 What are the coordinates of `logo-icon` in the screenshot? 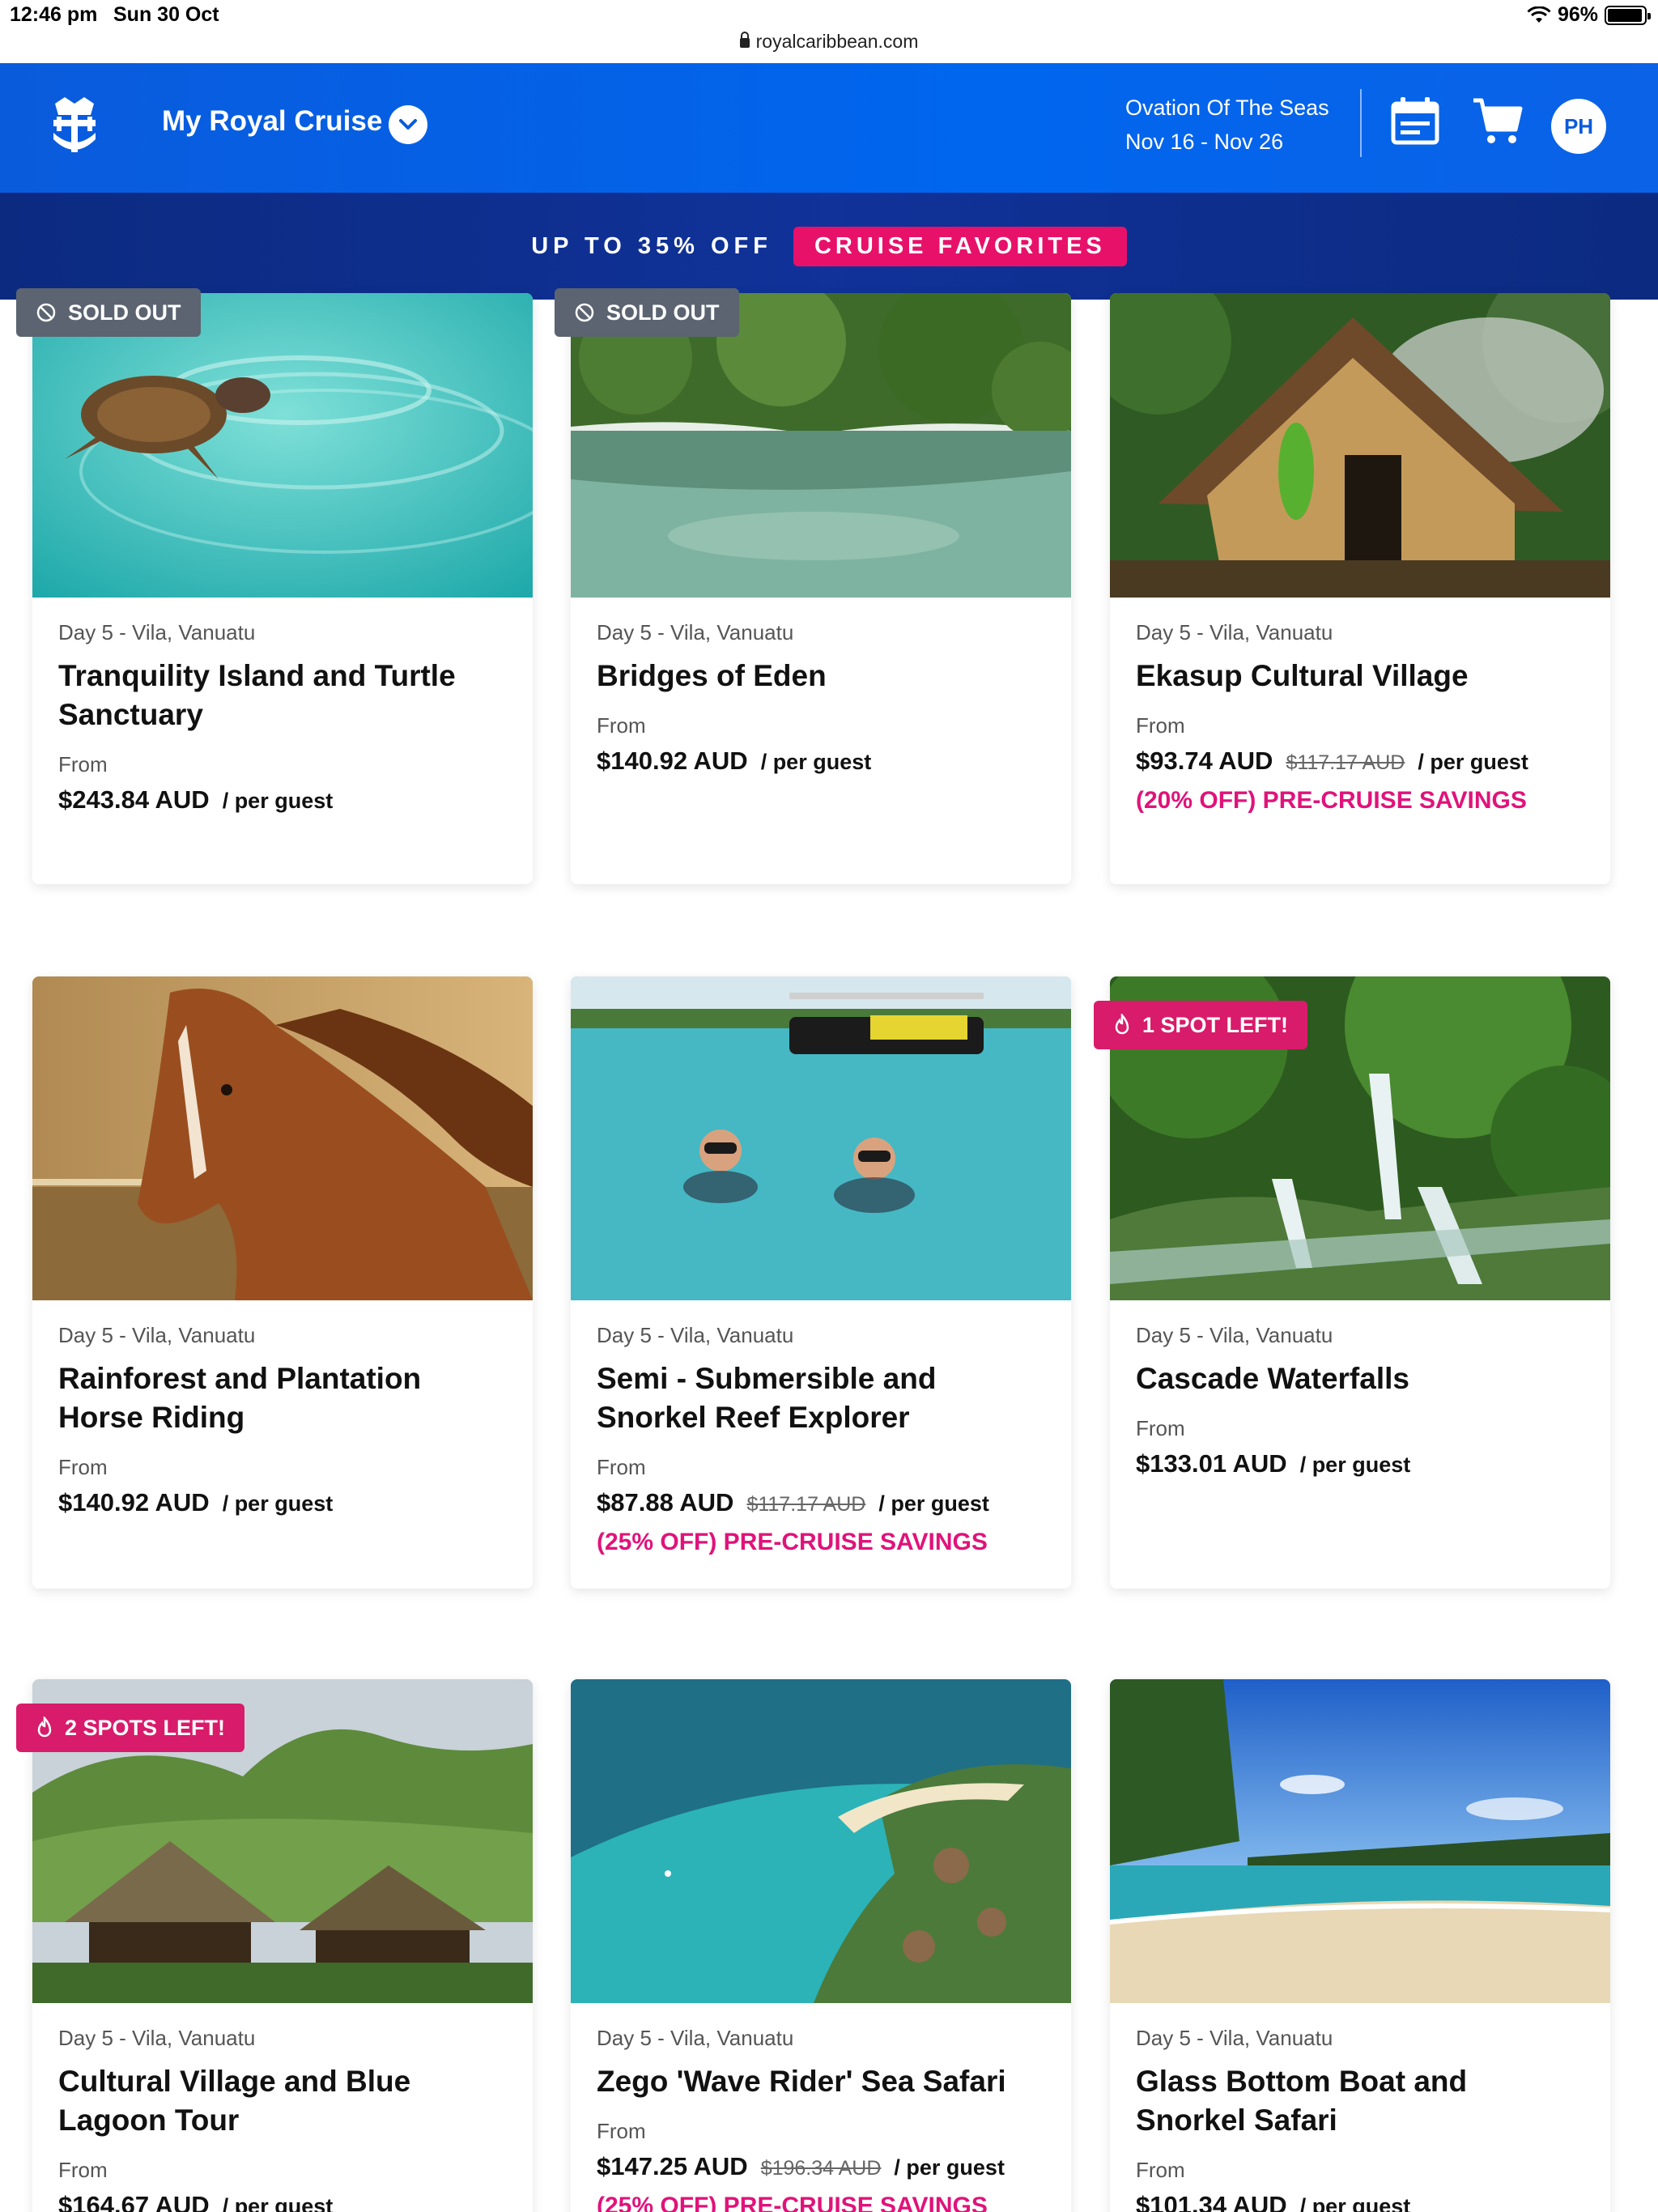 It's located at (74, 126).